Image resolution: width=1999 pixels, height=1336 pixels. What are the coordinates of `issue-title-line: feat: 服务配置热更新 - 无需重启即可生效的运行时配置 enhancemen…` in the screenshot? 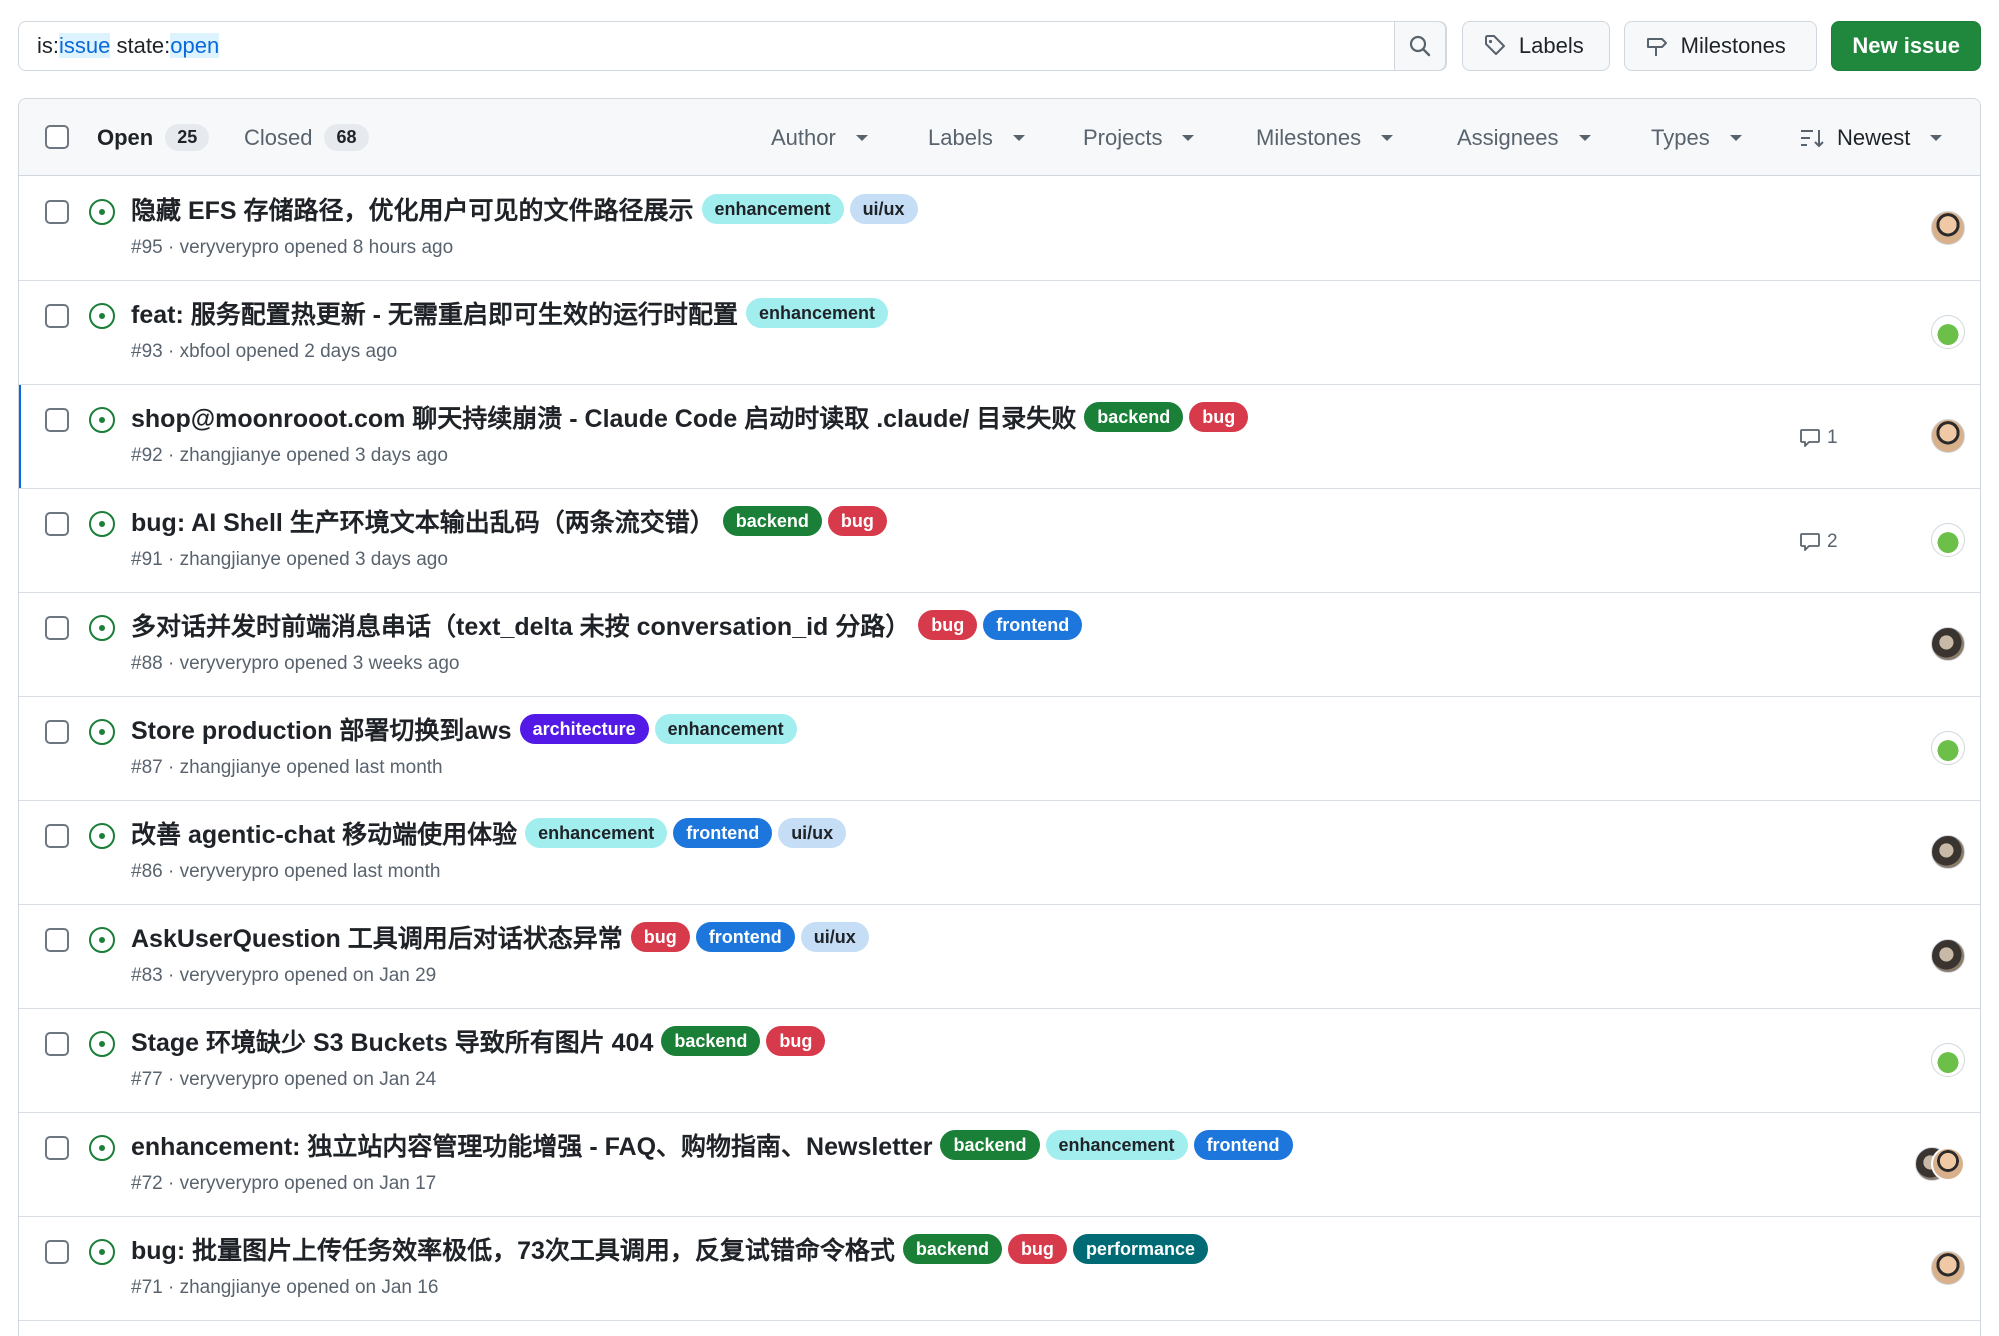 It's located at (509, 313).